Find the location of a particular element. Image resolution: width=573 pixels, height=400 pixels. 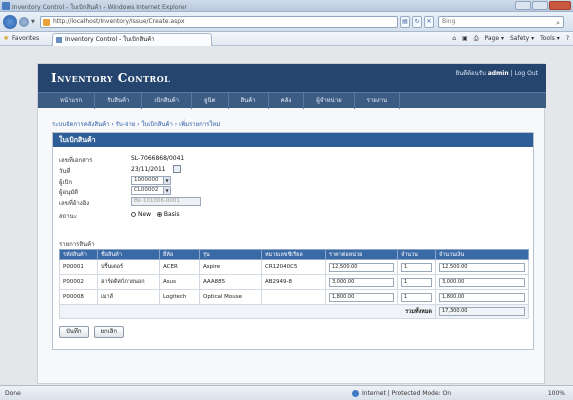

price-input: 1,800.00 is located at coordinates (361, 297).